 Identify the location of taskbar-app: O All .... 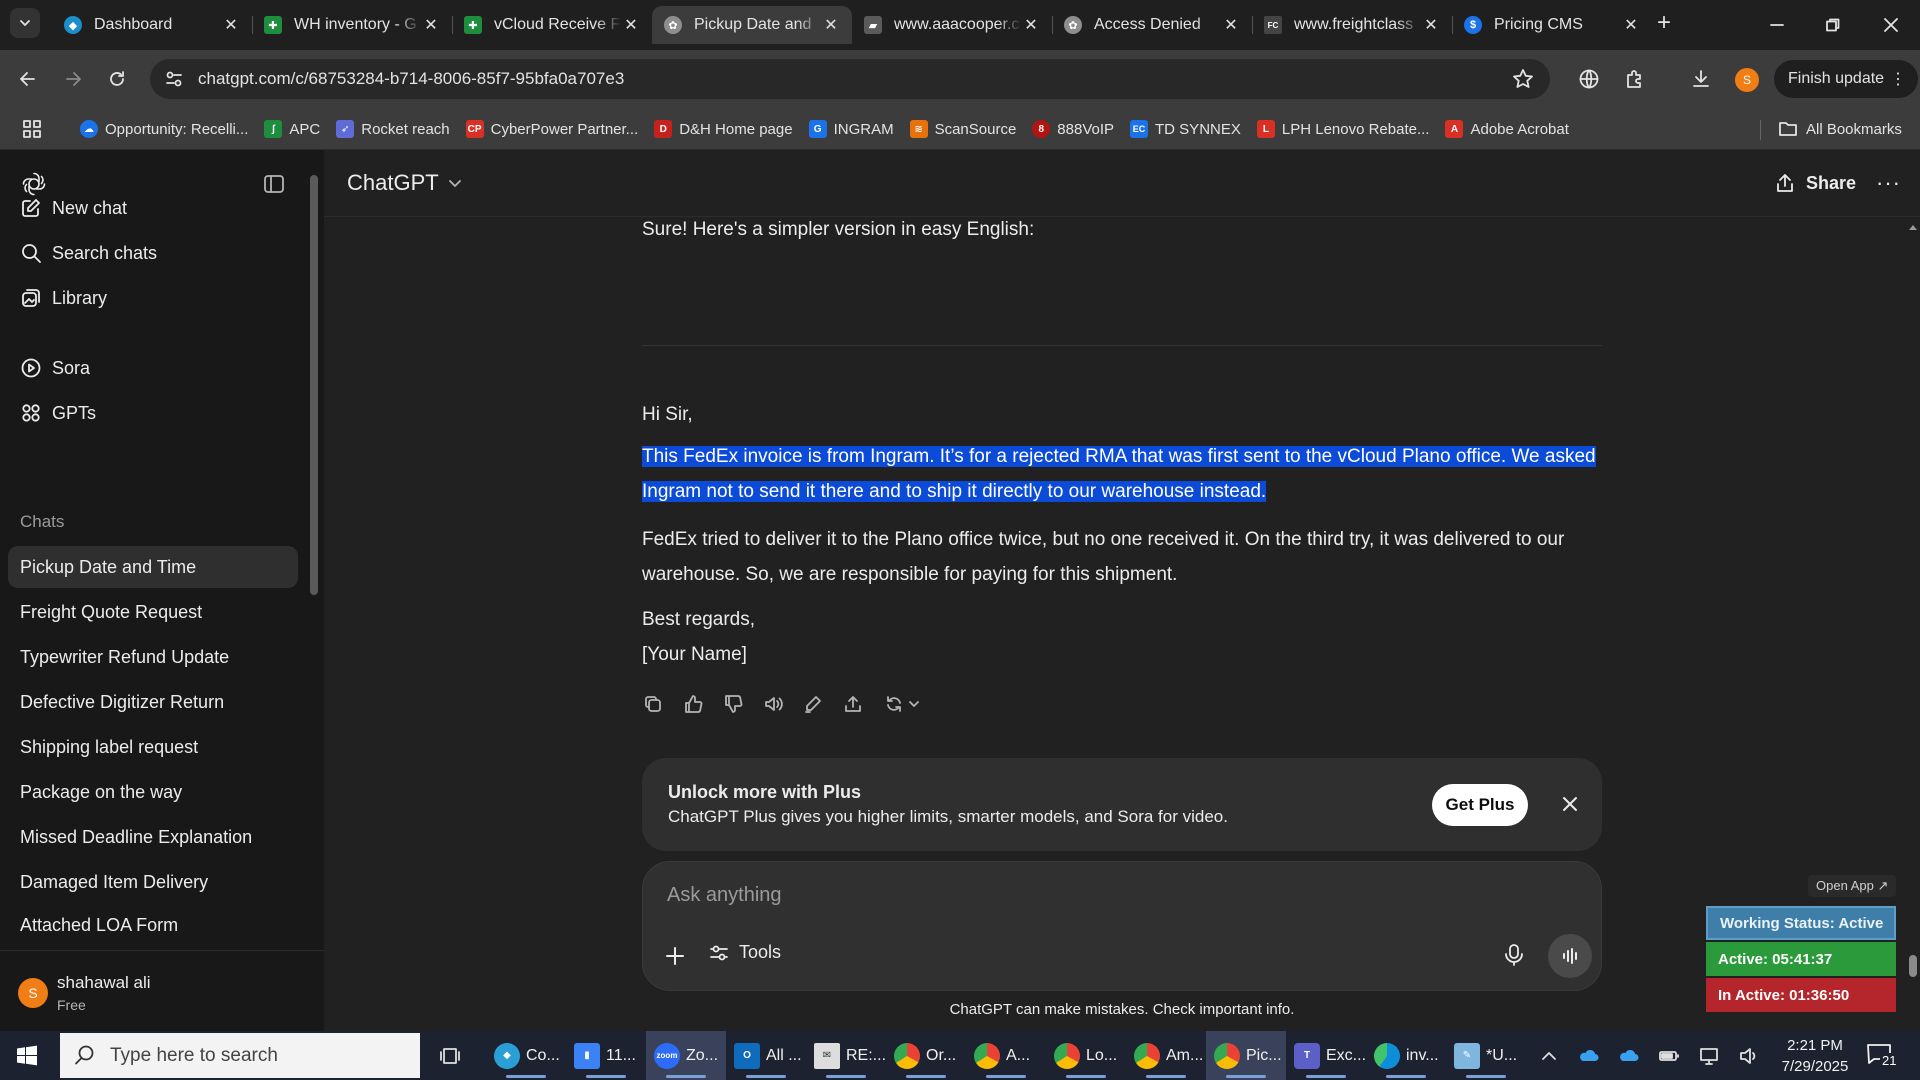
(766, 1055).